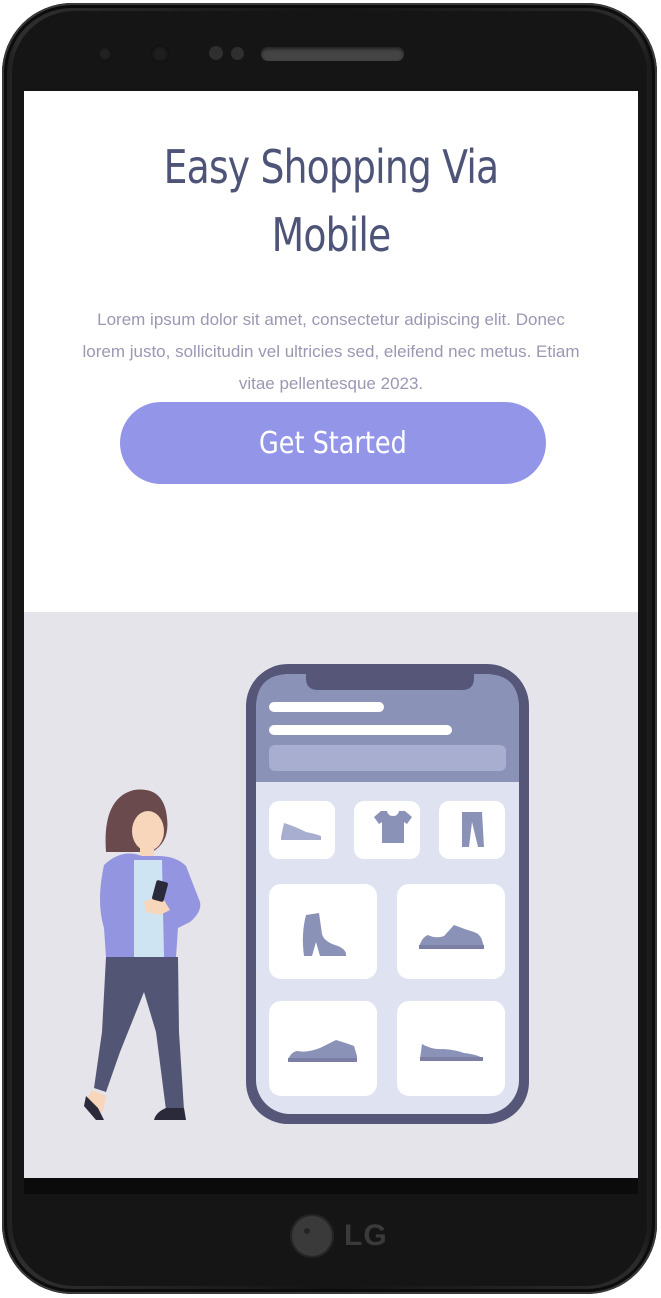 The image size is (661, 1298). Describe the element at coordinates (472, 830) in the screenshot. I see `tile-pants` at that location.